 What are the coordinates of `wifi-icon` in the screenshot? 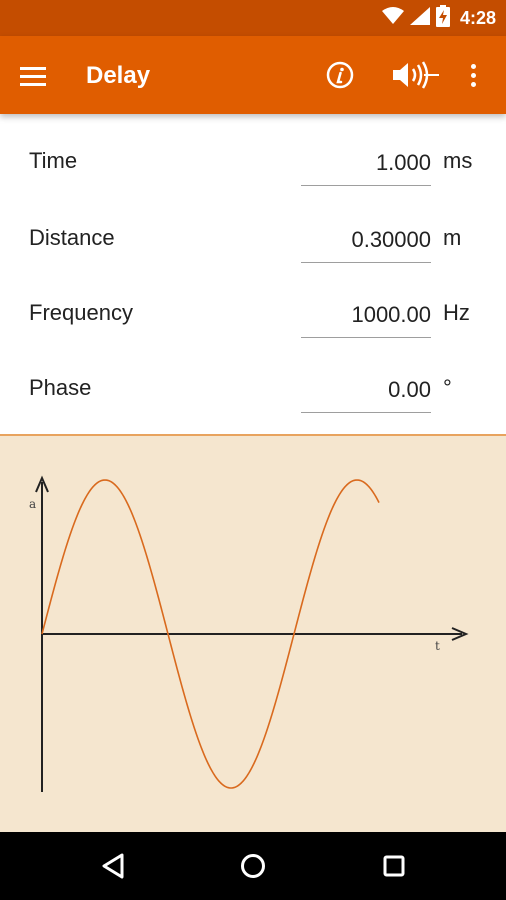 It's located at (392, 18).